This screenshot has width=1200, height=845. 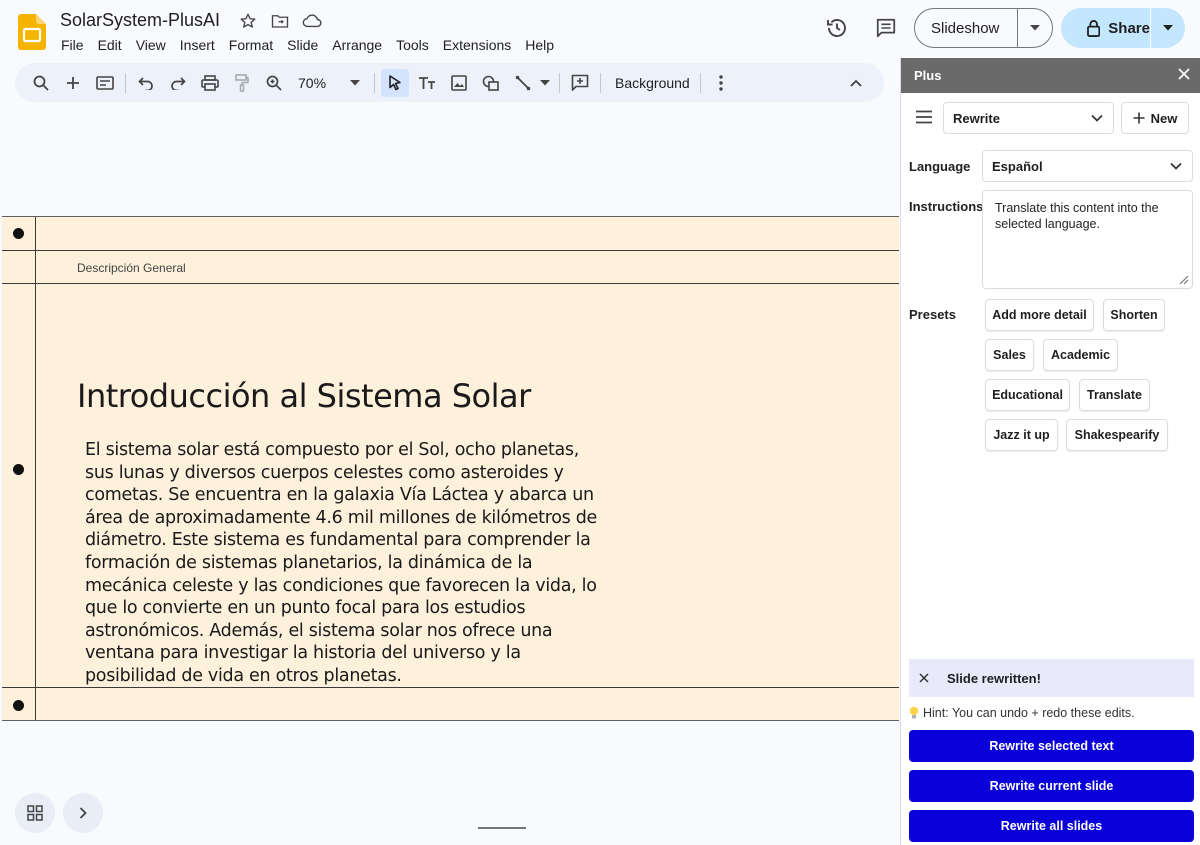 I want to click on print-icon, so click(x=210, y=82).